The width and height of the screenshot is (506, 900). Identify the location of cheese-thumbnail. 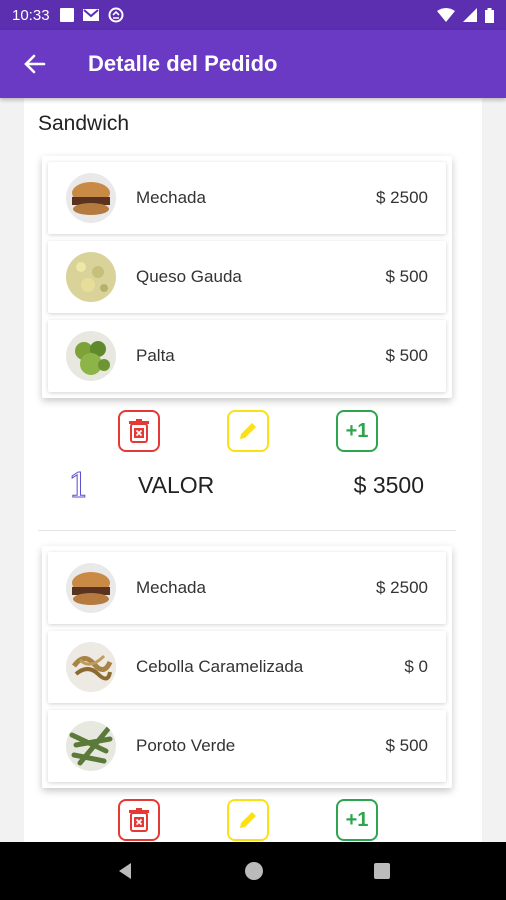
(91, 277).